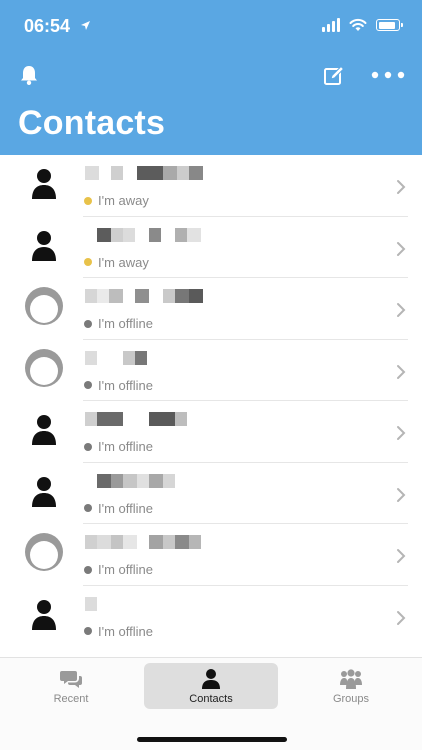 Image resolution: width=422 pixels, height=750 pixels. Describe the element at coordinates (71, 679) in the screenshot. I see `chat-bubbles-icon` at that location.